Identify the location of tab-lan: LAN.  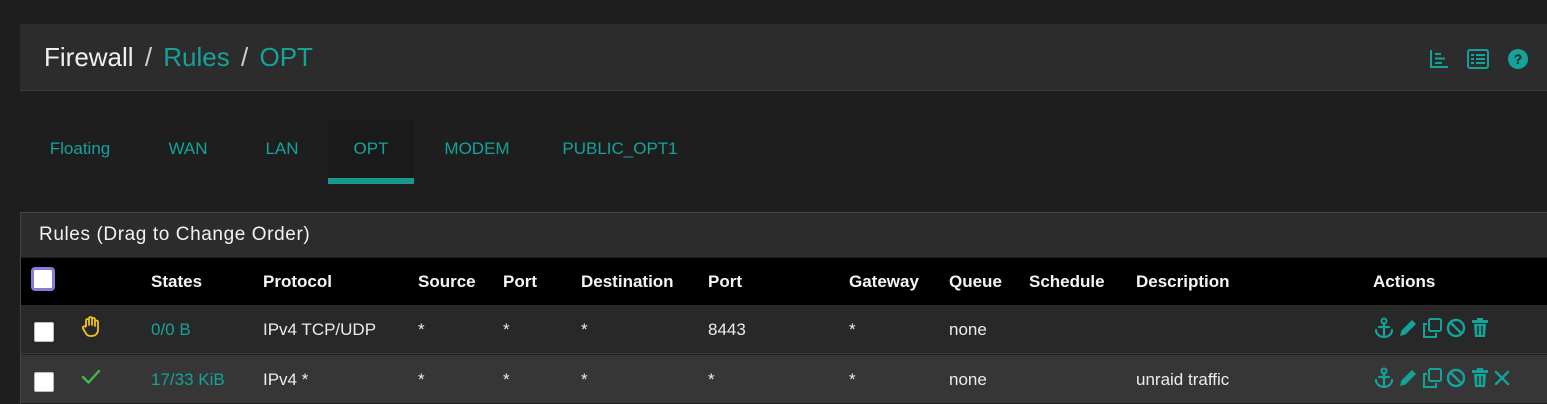
(282, 152).